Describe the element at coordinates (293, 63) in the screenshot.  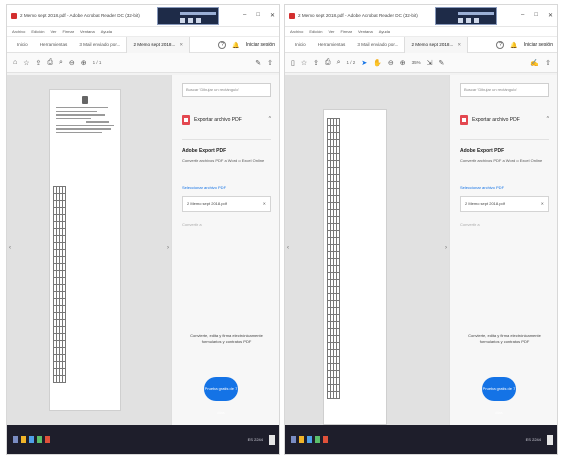
I see `page-thumbnail-icon: ▯` at that location.